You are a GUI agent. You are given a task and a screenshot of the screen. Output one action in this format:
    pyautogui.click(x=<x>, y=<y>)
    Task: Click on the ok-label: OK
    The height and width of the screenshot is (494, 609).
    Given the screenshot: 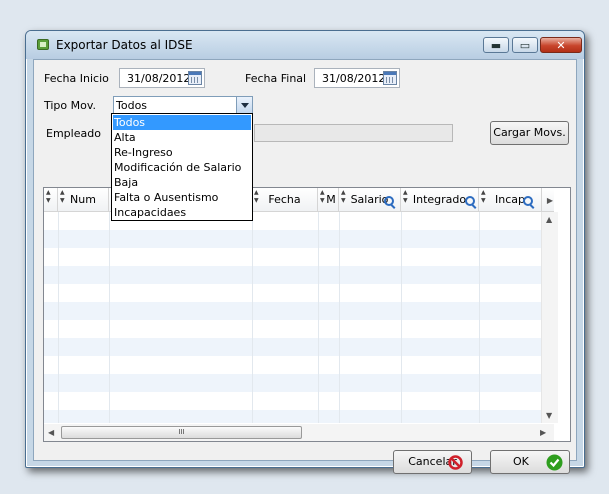 What is the action you would take?
    pyautogui.click(x=521, y=461)
    